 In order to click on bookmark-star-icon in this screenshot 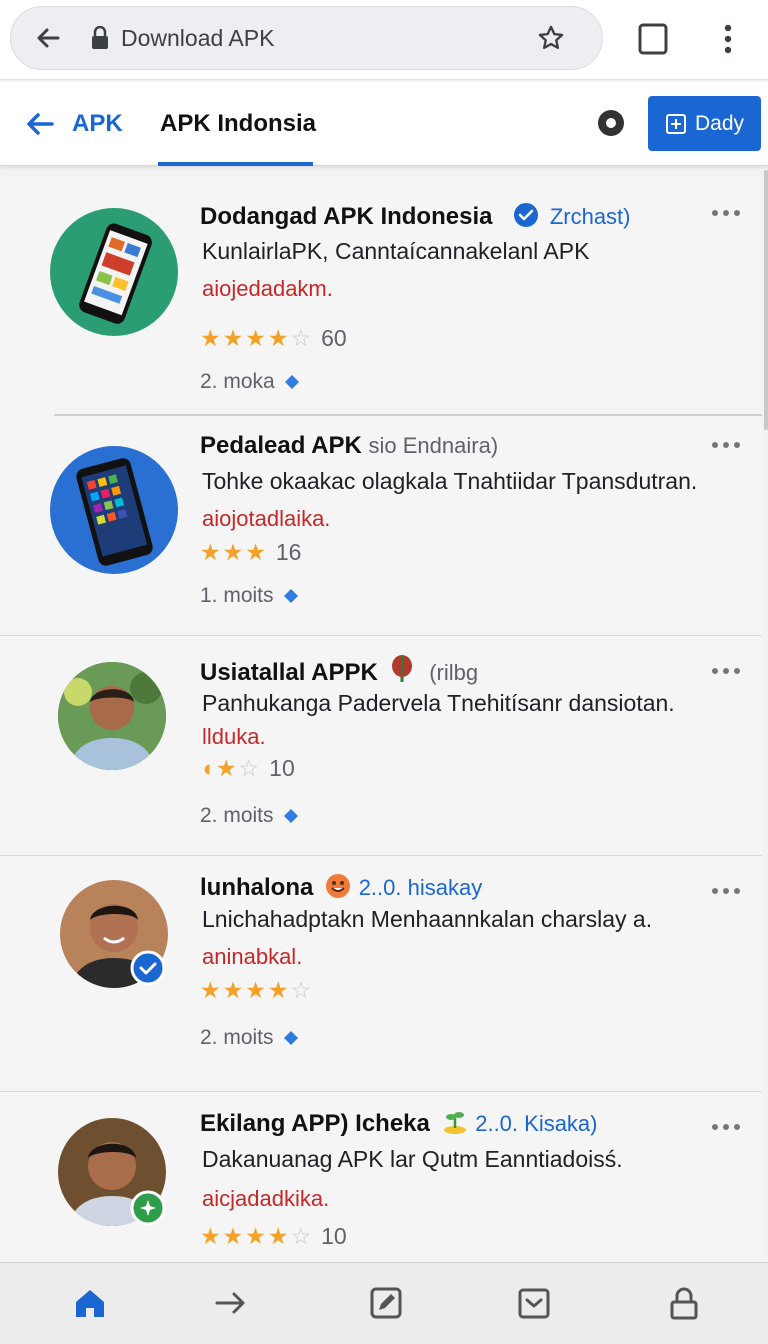, I will do `click(551, 38)`.